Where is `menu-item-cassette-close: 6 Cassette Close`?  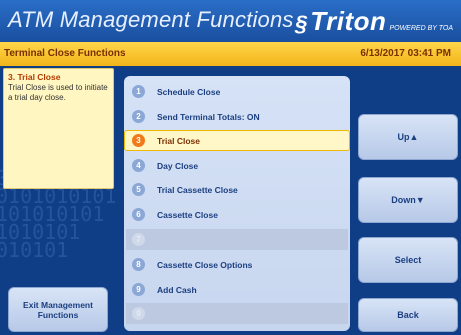 menu-item-cassette-close: 6 Cassette Close is located at coordinates (237, 214).